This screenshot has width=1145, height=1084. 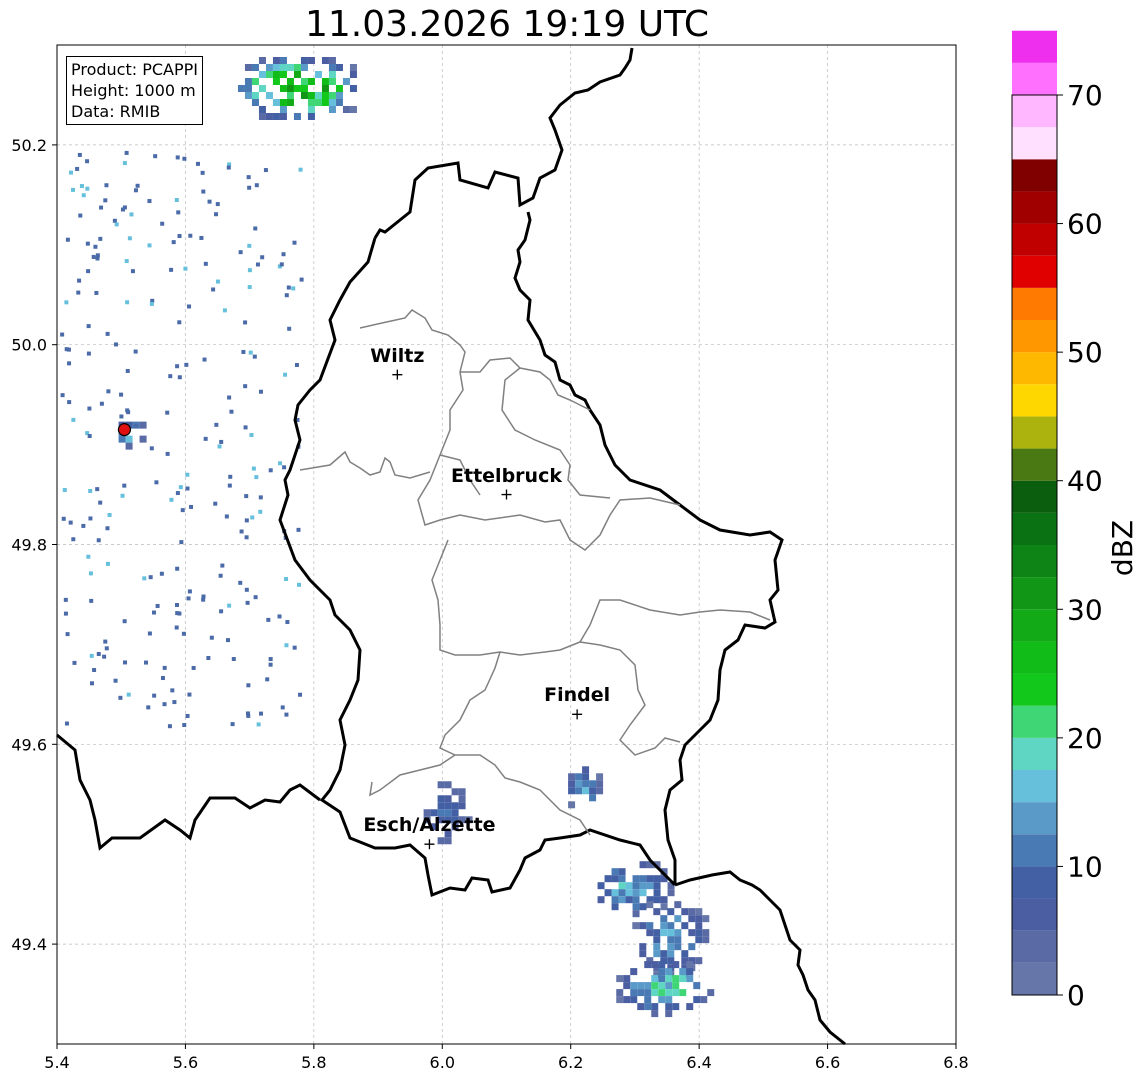 I want to click on colorbar-tick-label: 70, so click(x=1085, y=95).